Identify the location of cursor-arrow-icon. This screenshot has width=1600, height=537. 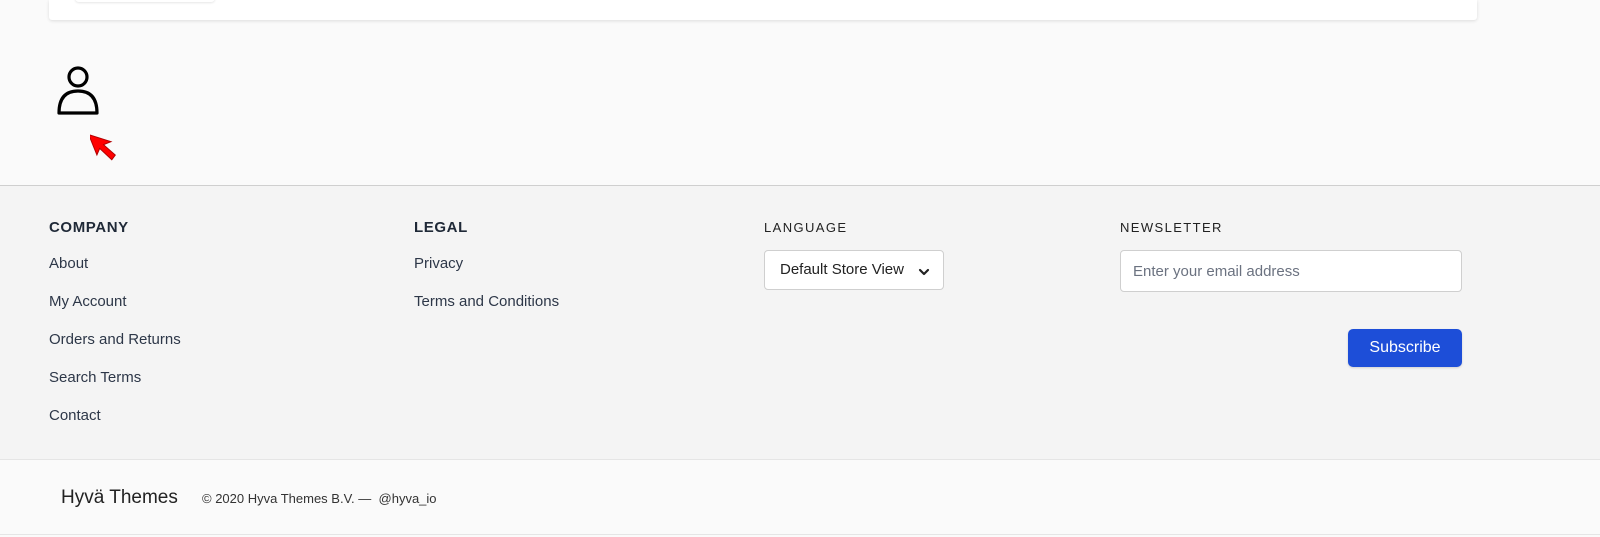
(103, 150).